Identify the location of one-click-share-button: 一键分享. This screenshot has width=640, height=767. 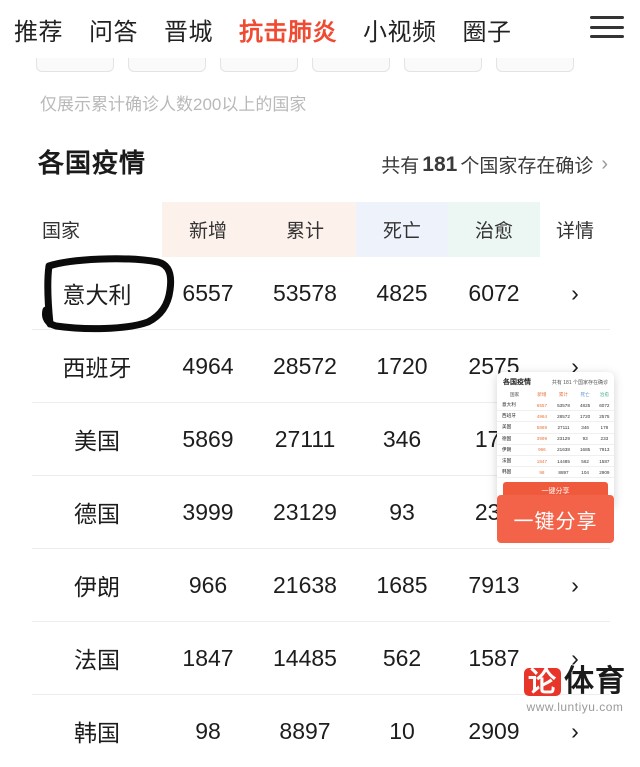
(555, 519).